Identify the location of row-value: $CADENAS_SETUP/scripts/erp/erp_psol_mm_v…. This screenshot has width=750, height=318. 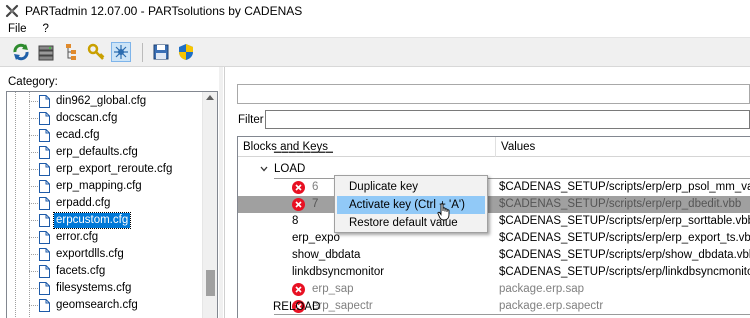
(624, 187).